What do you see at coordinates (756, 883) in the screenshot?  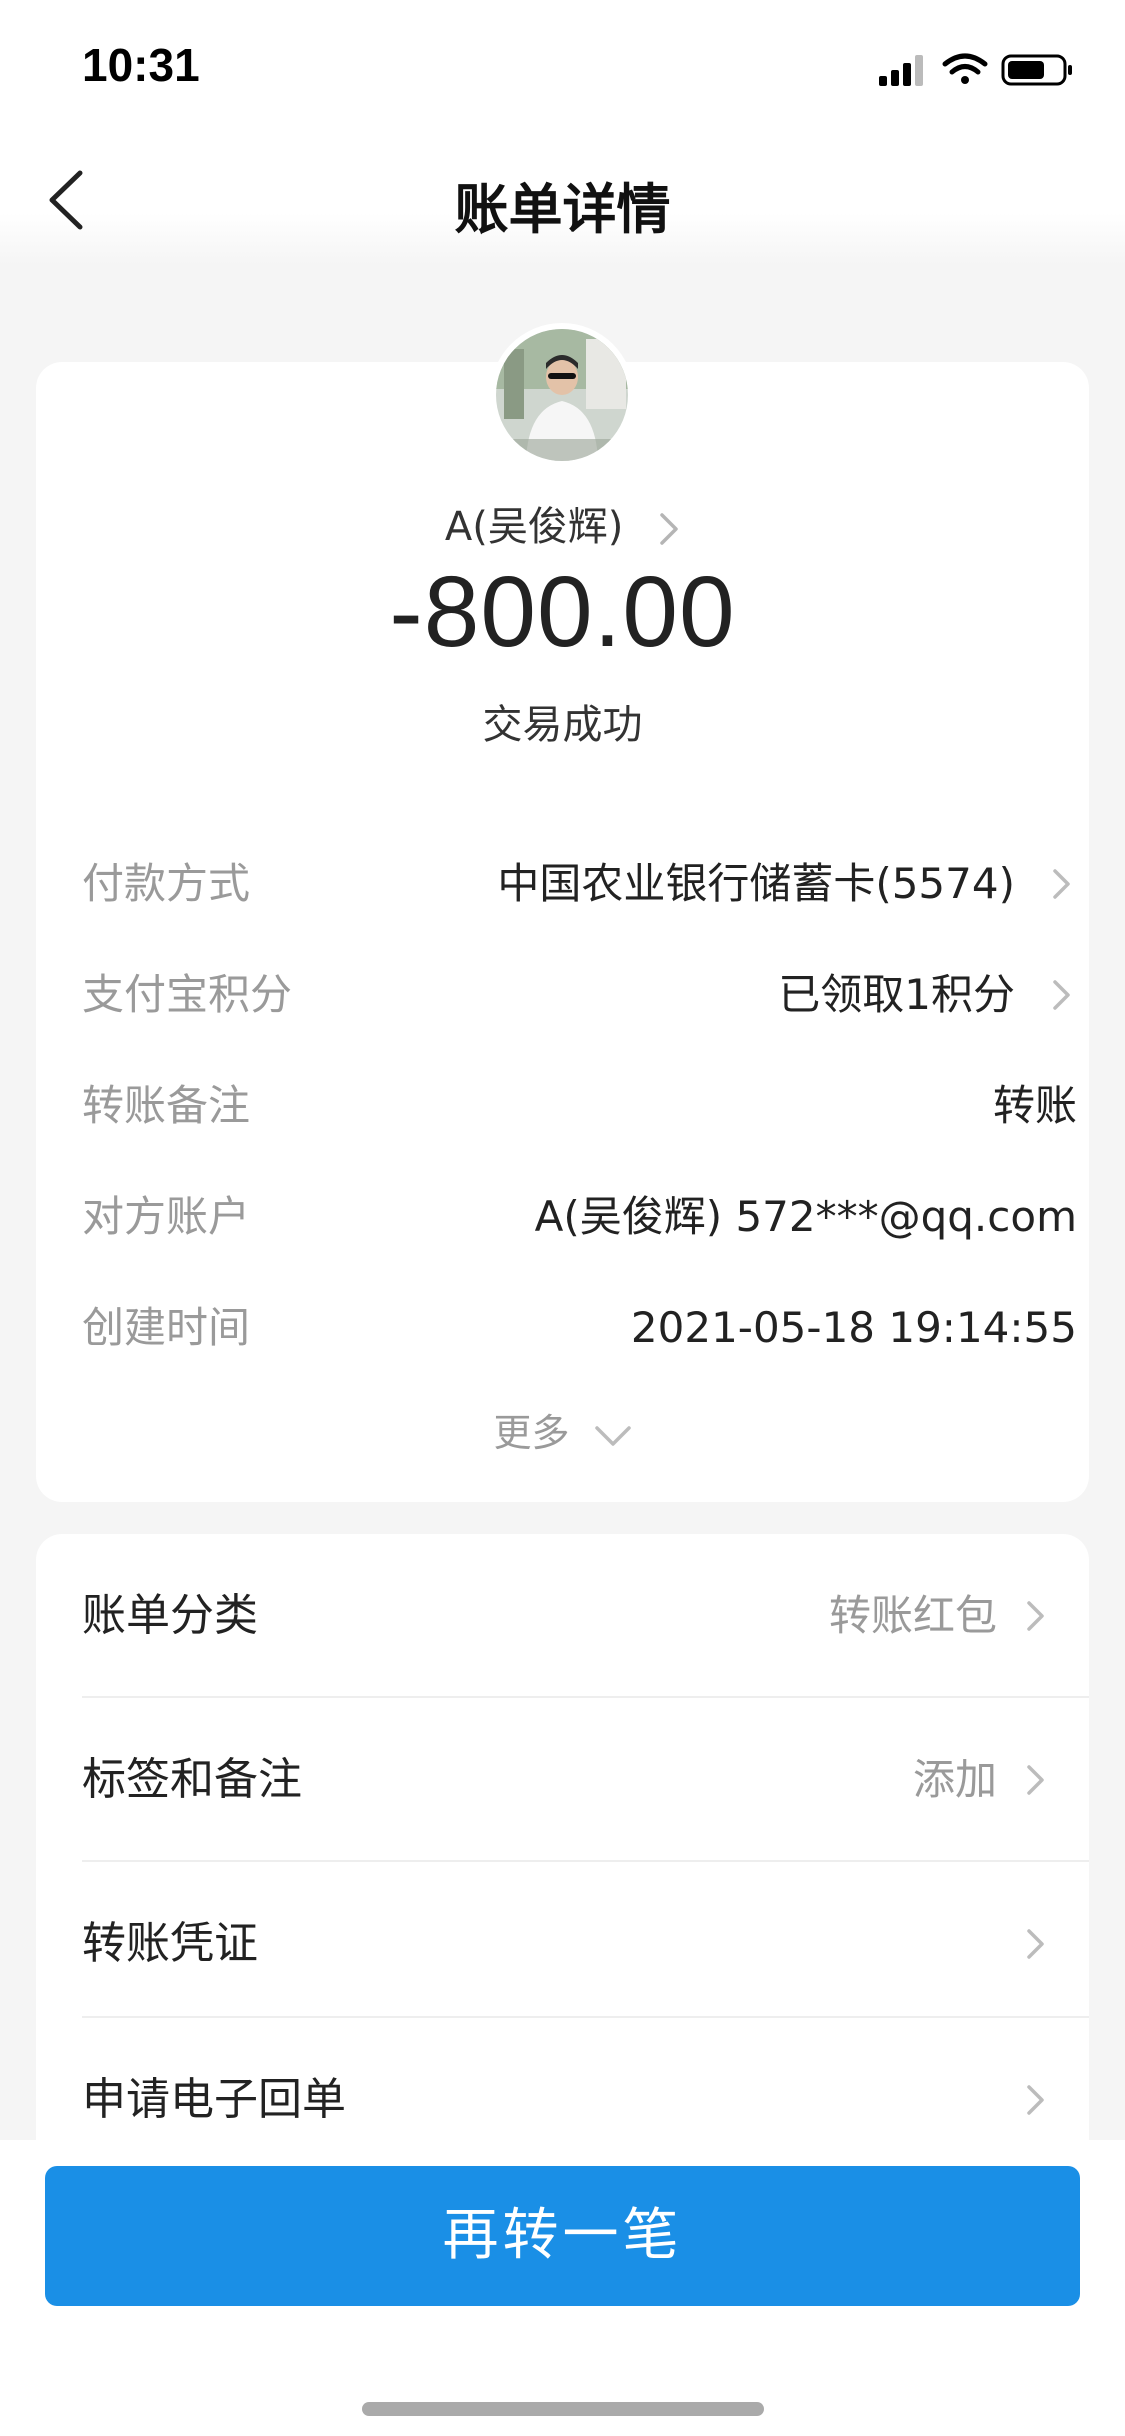 I see `detail-value: 中国农业银行储蓄卡(5574)` at bounding box center [756, 883].